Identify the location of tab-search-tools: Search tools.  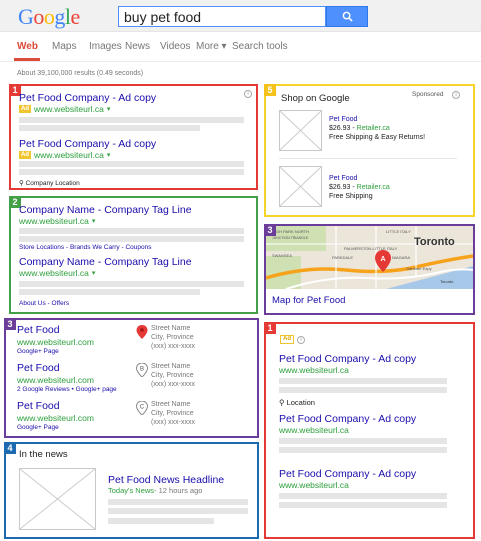
(260, 46).